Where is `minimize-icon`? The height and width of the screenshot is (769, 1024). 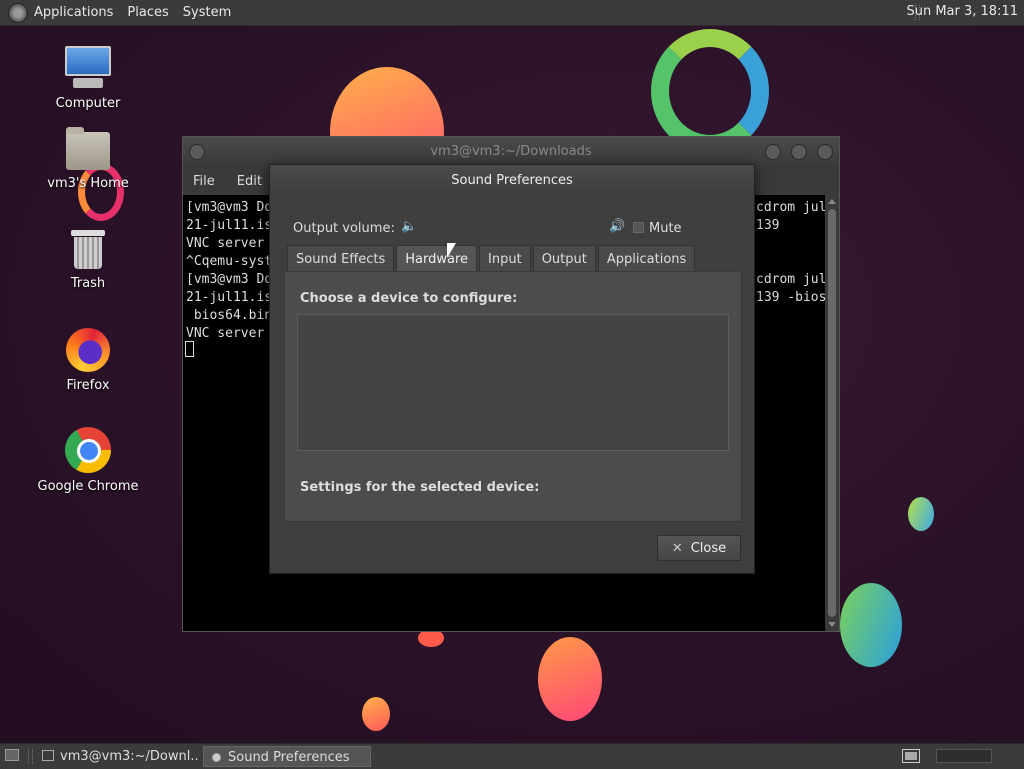
minimize-icon is located at coordinates (773, 152).